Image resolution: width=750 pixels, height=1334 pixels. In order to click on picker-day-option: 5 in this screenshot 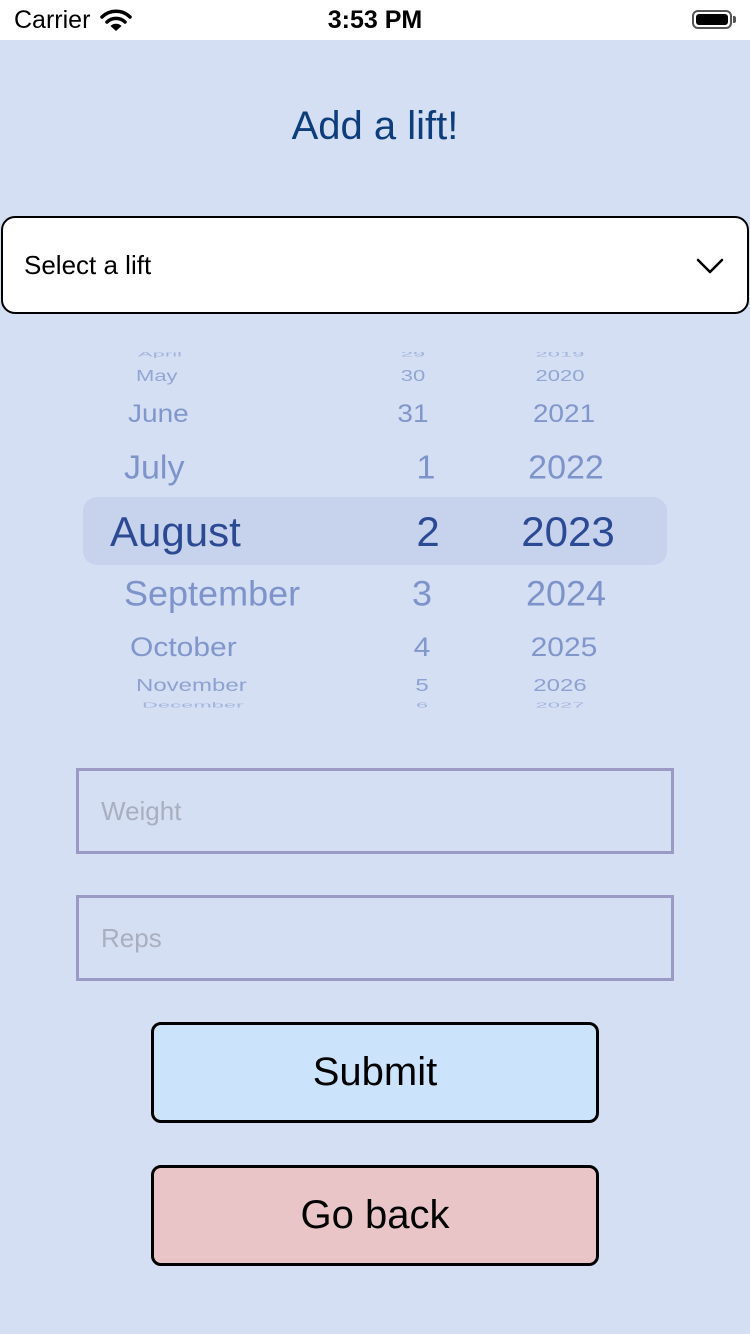, I will do `click(421, 685)`.